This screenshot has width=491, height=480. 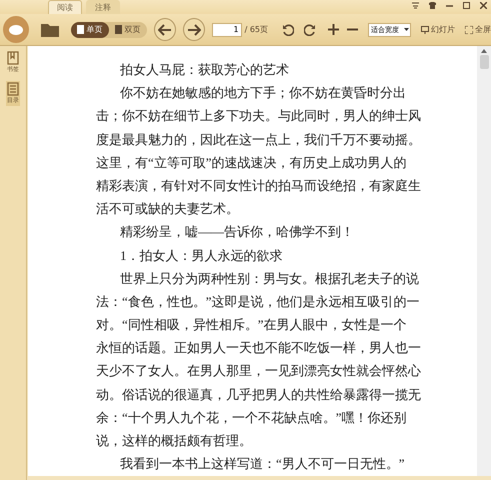 I want to click on fullscreen-button: 全屏, so click(x=478, y=29).